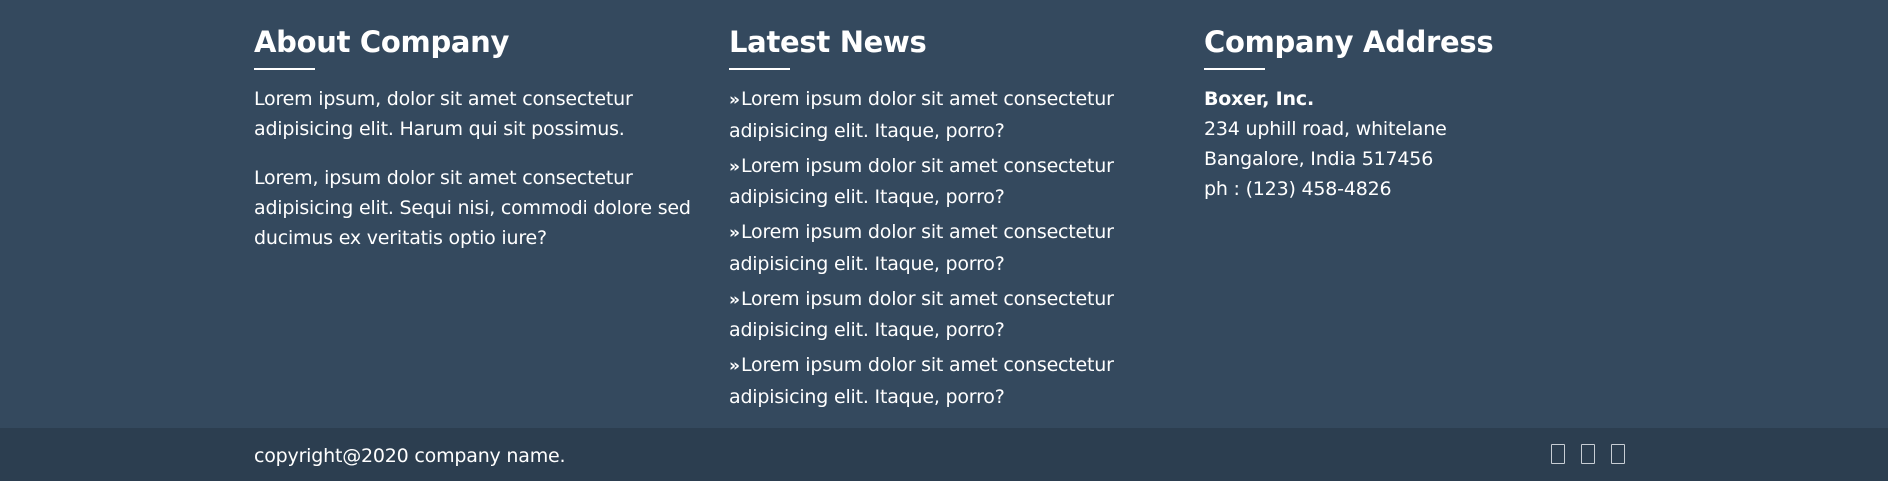 The height and width of the screenshot is (481, 1888). Describe the element at coordinates (1319, 159) in the screenshot. I see `address-line-2: Bangalore, India 517456` at that location.